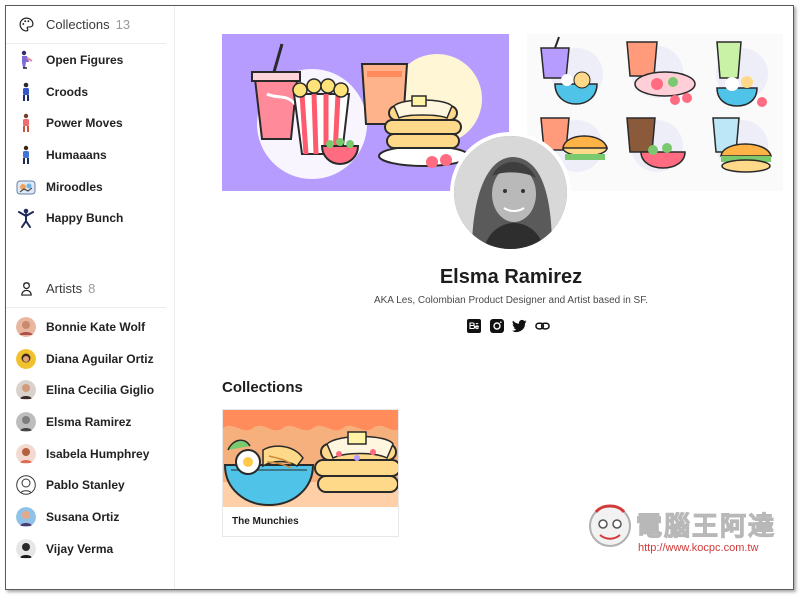  What do you see at coordinates (96, 326) in the screenshot?
I see `sidebar-item-label: Bonnie Kate Wolf` at bounding box center [96, 326].